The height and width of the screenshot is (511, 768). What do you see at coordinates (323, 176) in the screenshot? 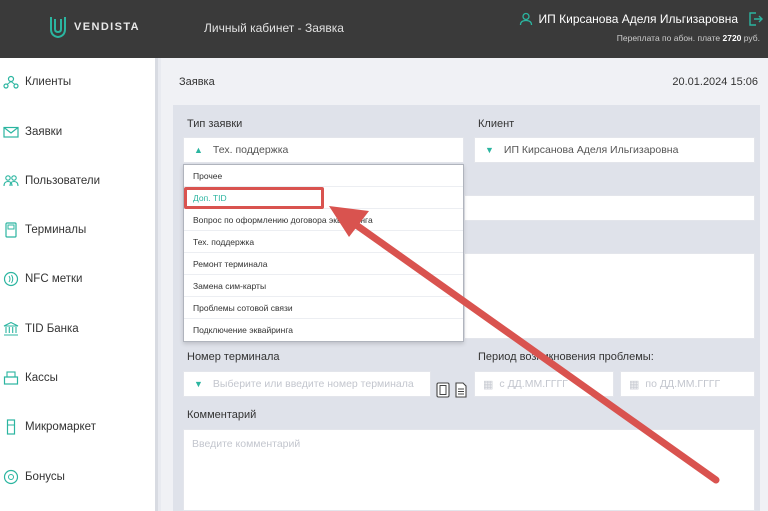
I see `dropdown-option: Прочее` at bounding box center [323, 176].